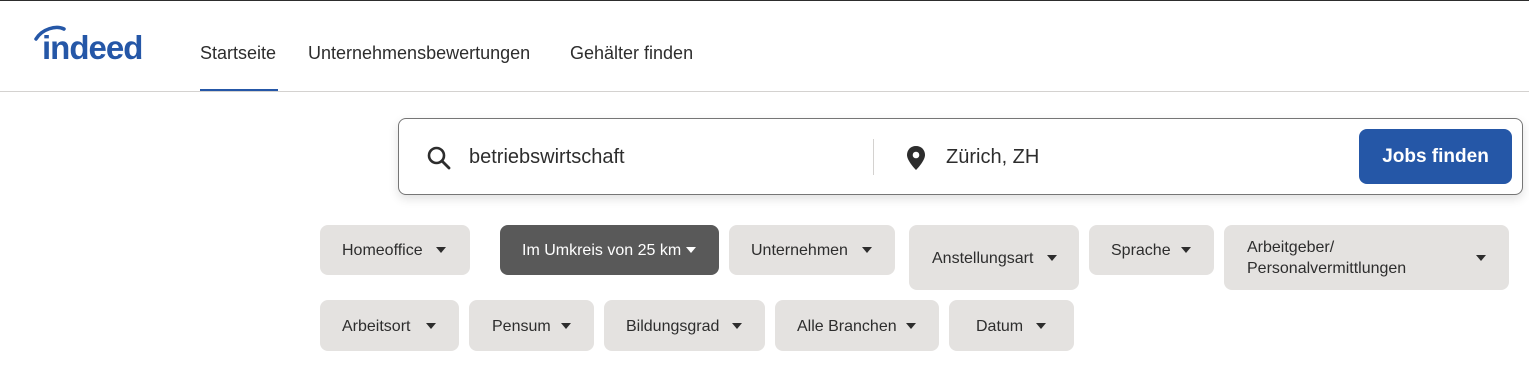 The width and height of the screenshot is (1529, 378). I want to click on filter-homeoffice: Homeoffice, so click(395, 250).